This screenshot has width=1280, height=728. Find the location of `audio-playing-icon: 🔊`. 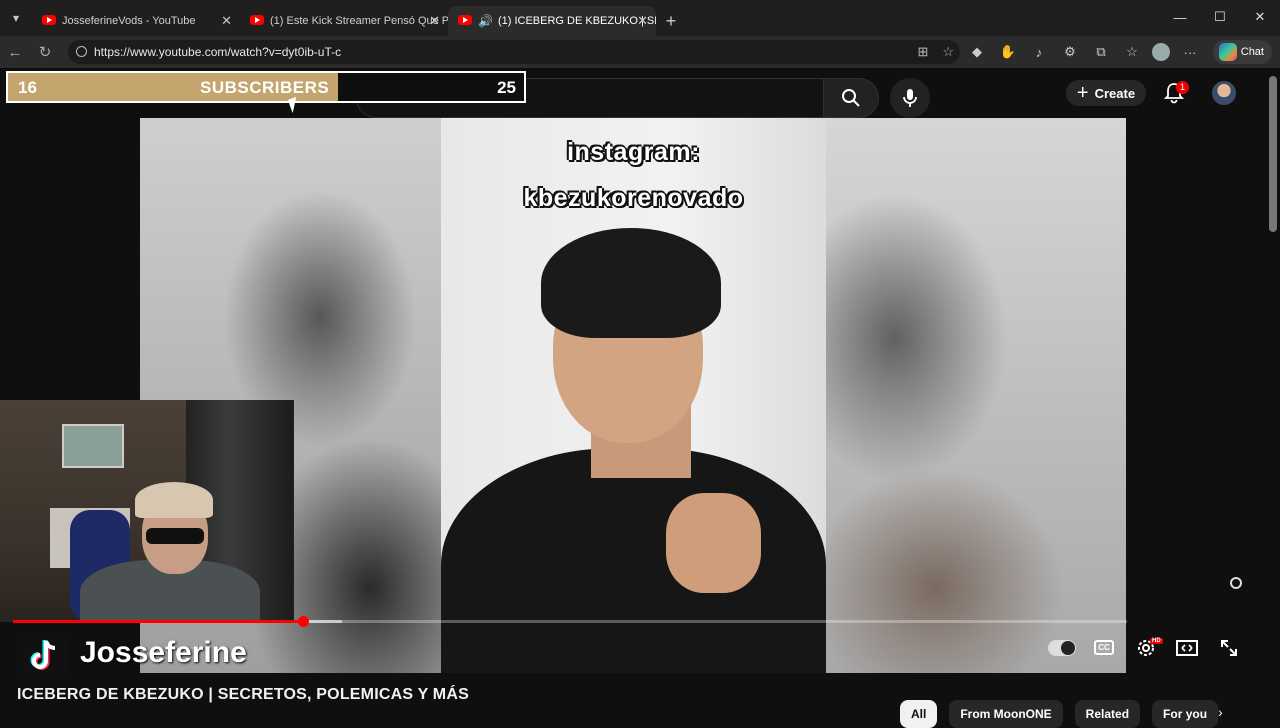

audio-playing-icon: 🔊 is located at coordinates (485, 21).